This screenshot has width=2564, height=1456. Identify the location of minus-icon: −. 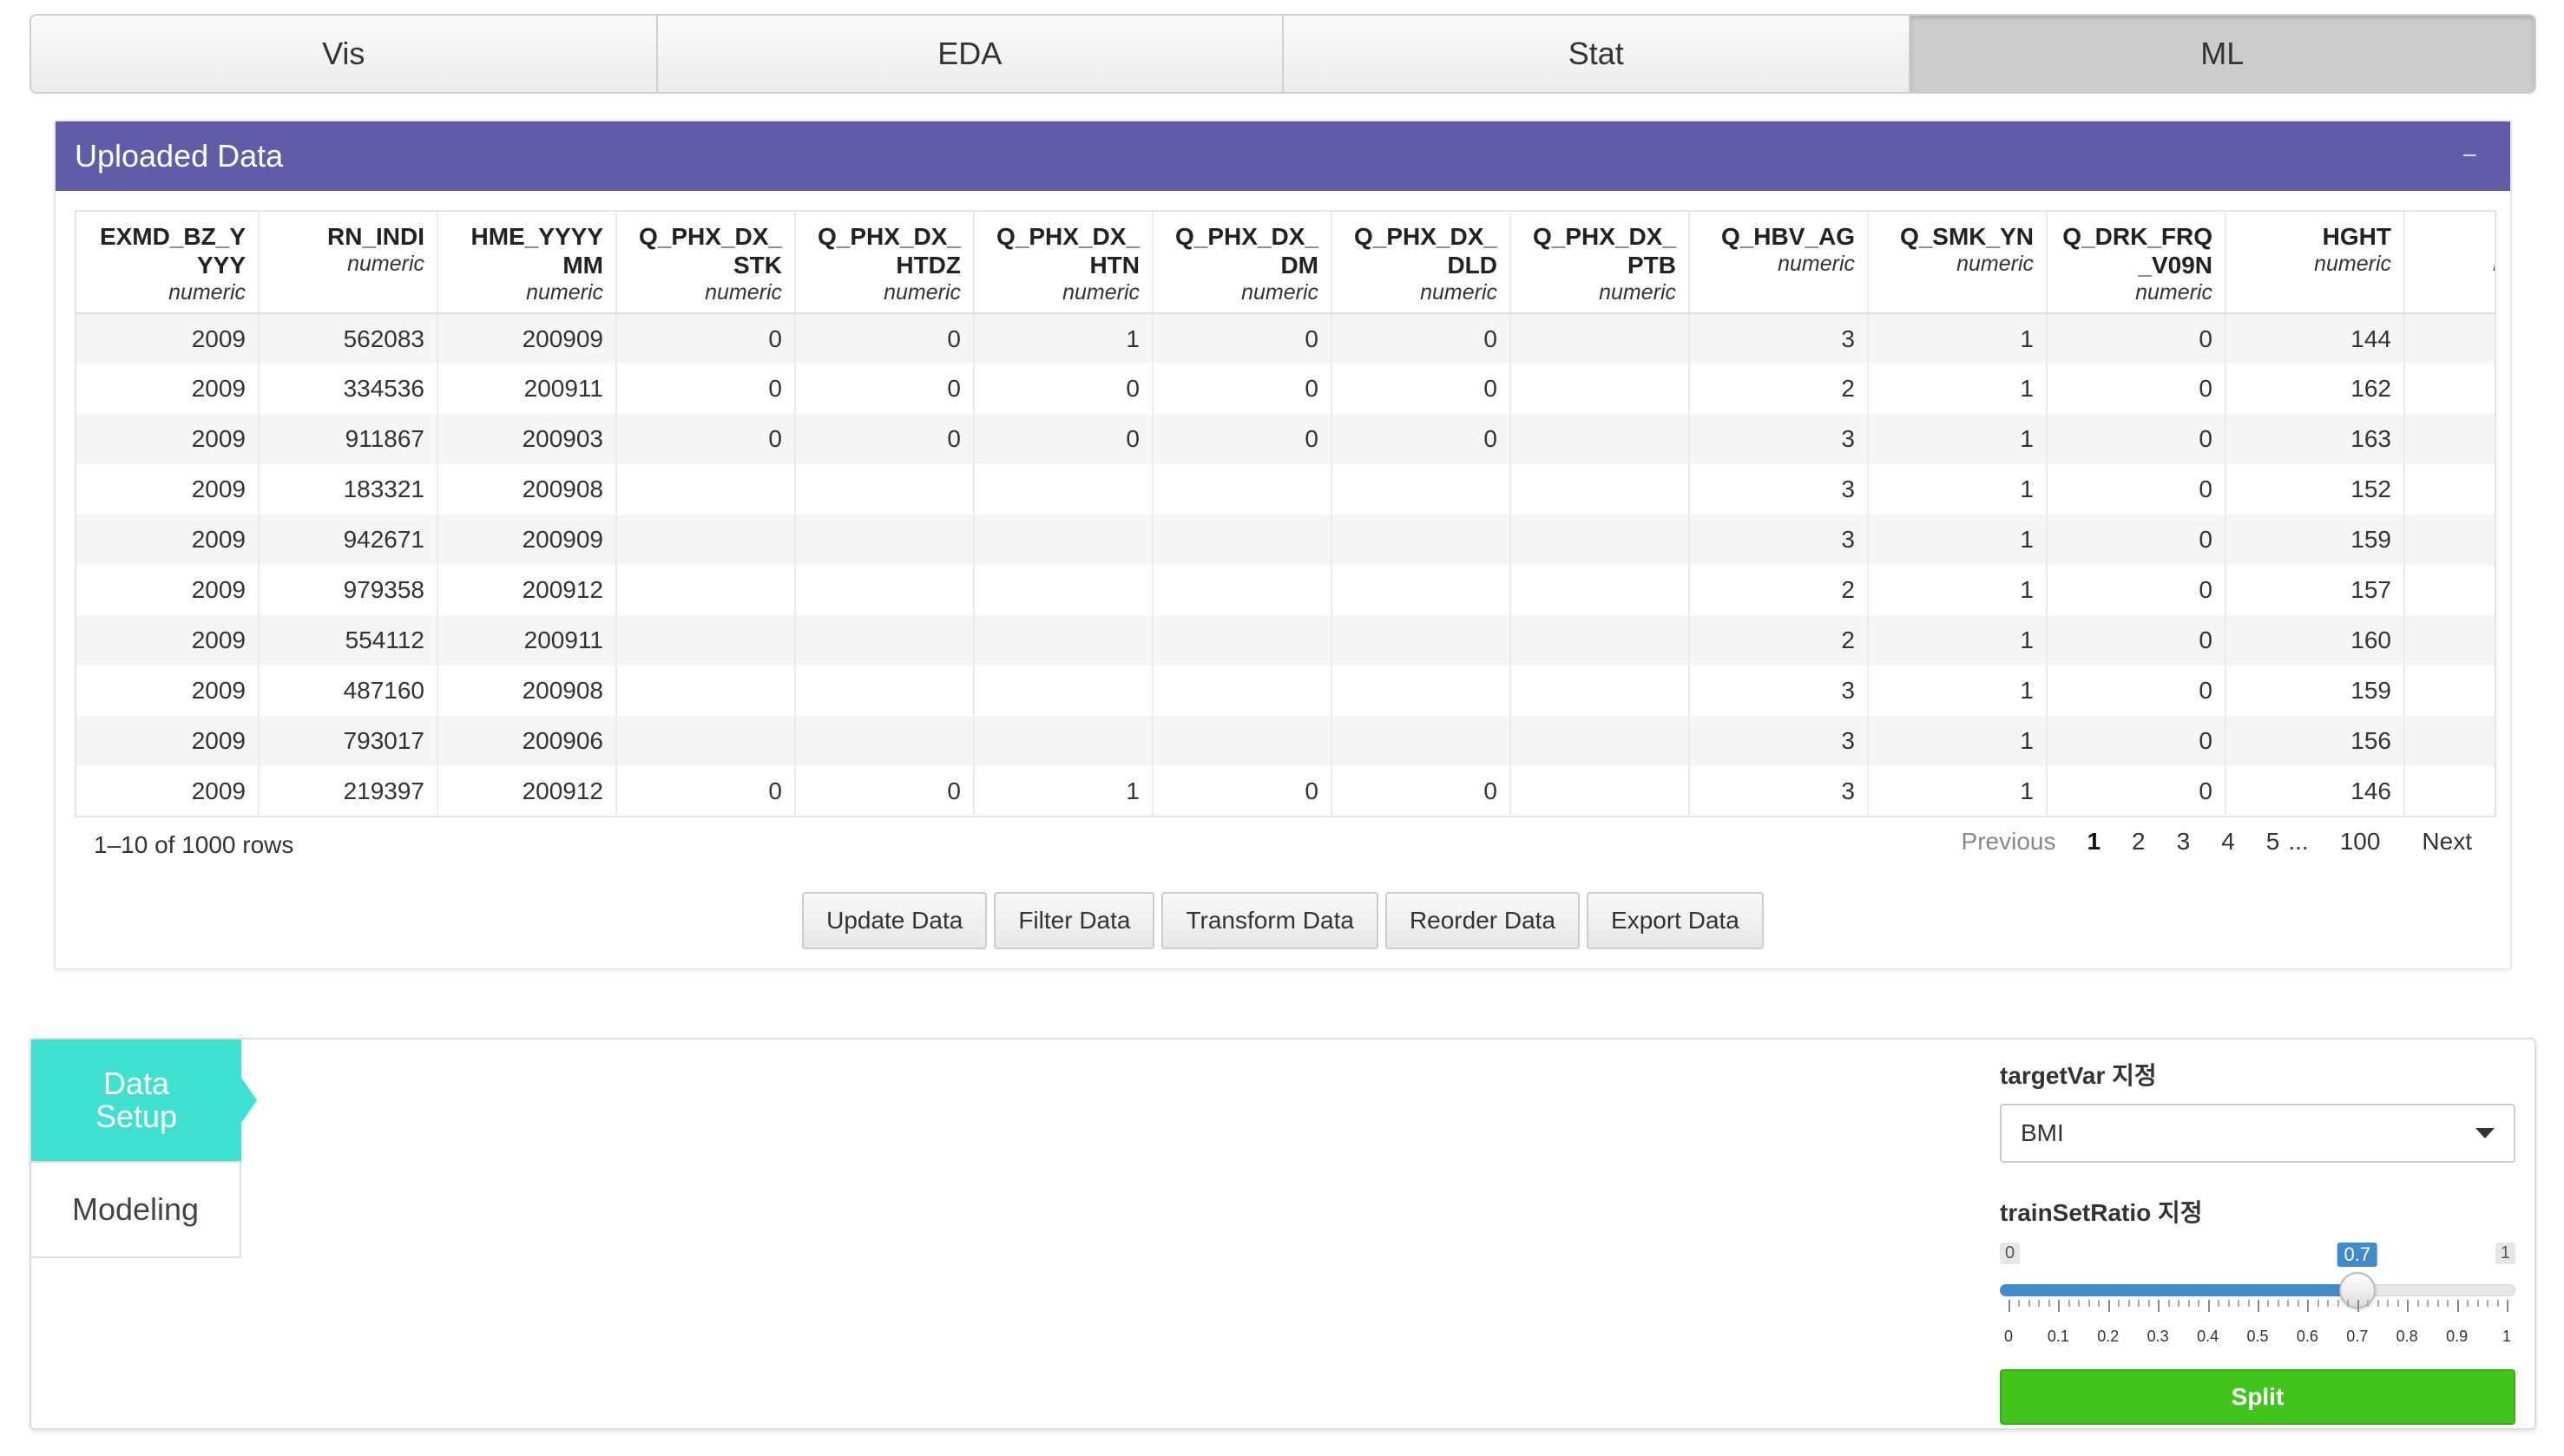
(2476, 156).